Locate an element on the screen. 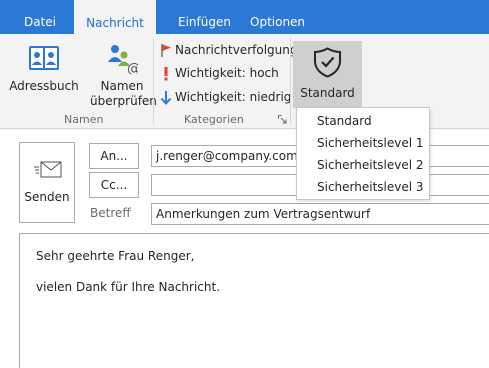 The width and height of the screenshot is (489, 368). send-button: Senden is located at coordinates (47, 182).